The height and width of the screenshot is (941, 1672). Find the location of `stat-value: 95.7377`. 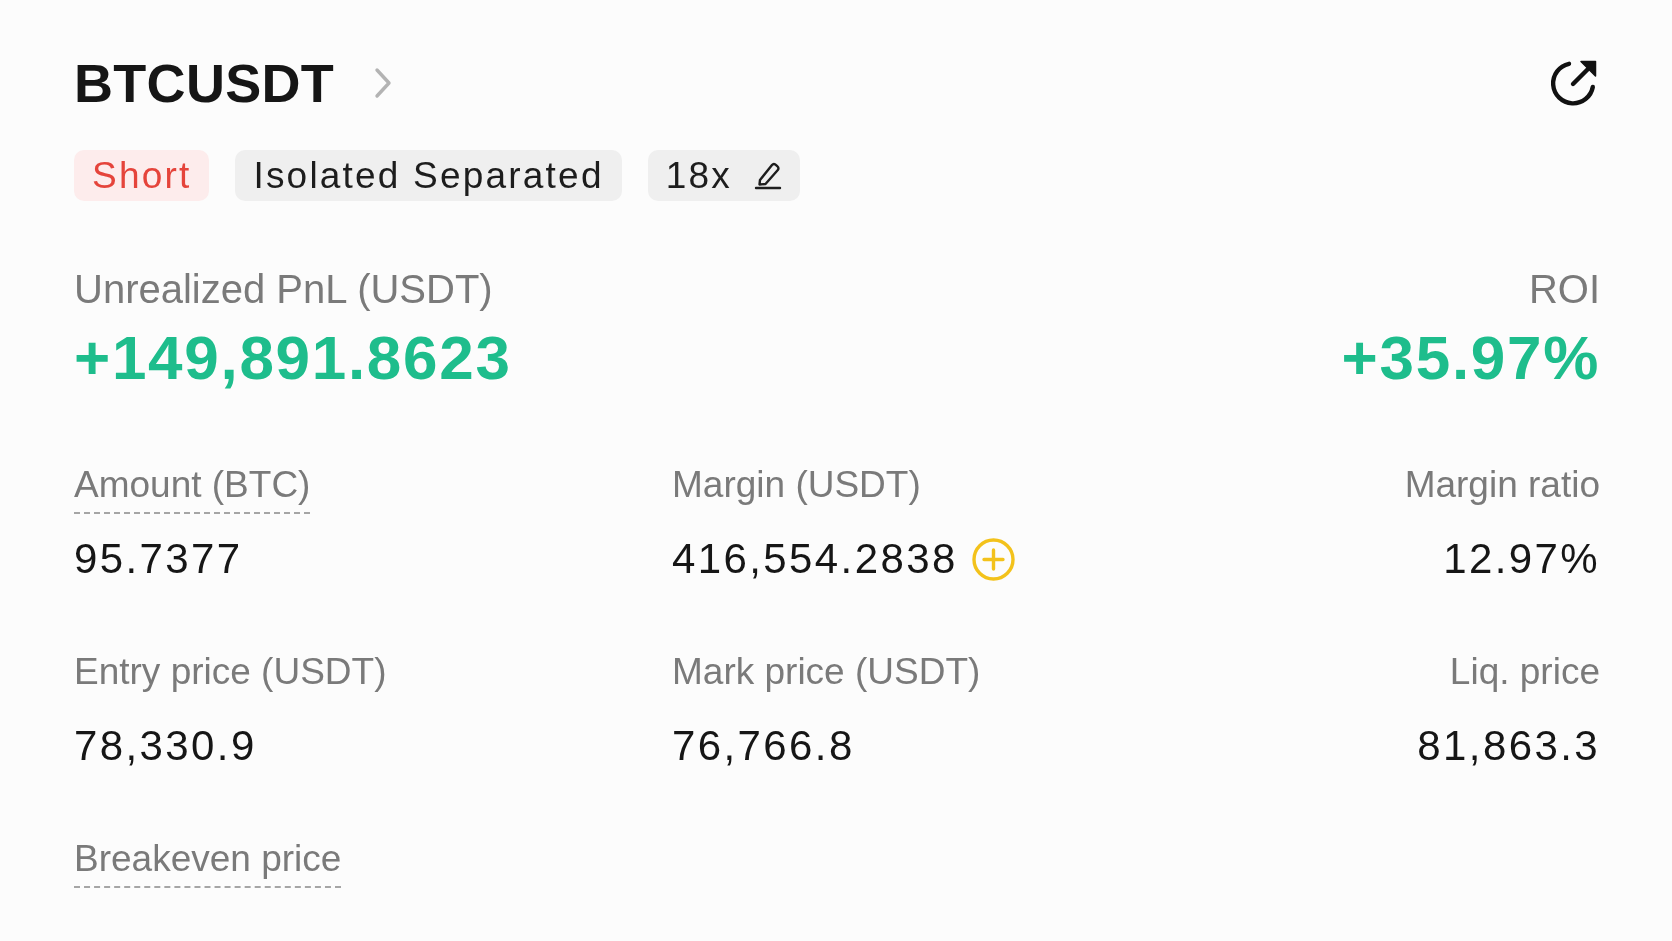

stat-value: 95.7377 is located at coordinates (158, 559).